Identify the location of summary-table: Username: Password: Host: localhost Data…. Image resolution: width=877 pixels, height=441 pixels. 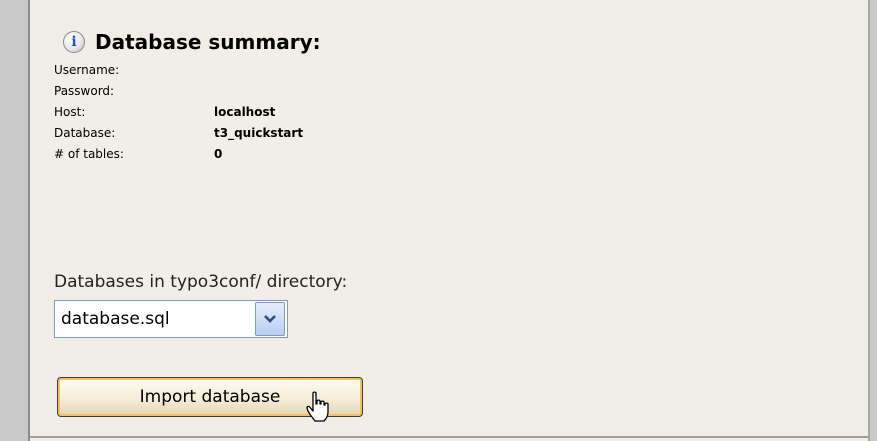
(178, 112).